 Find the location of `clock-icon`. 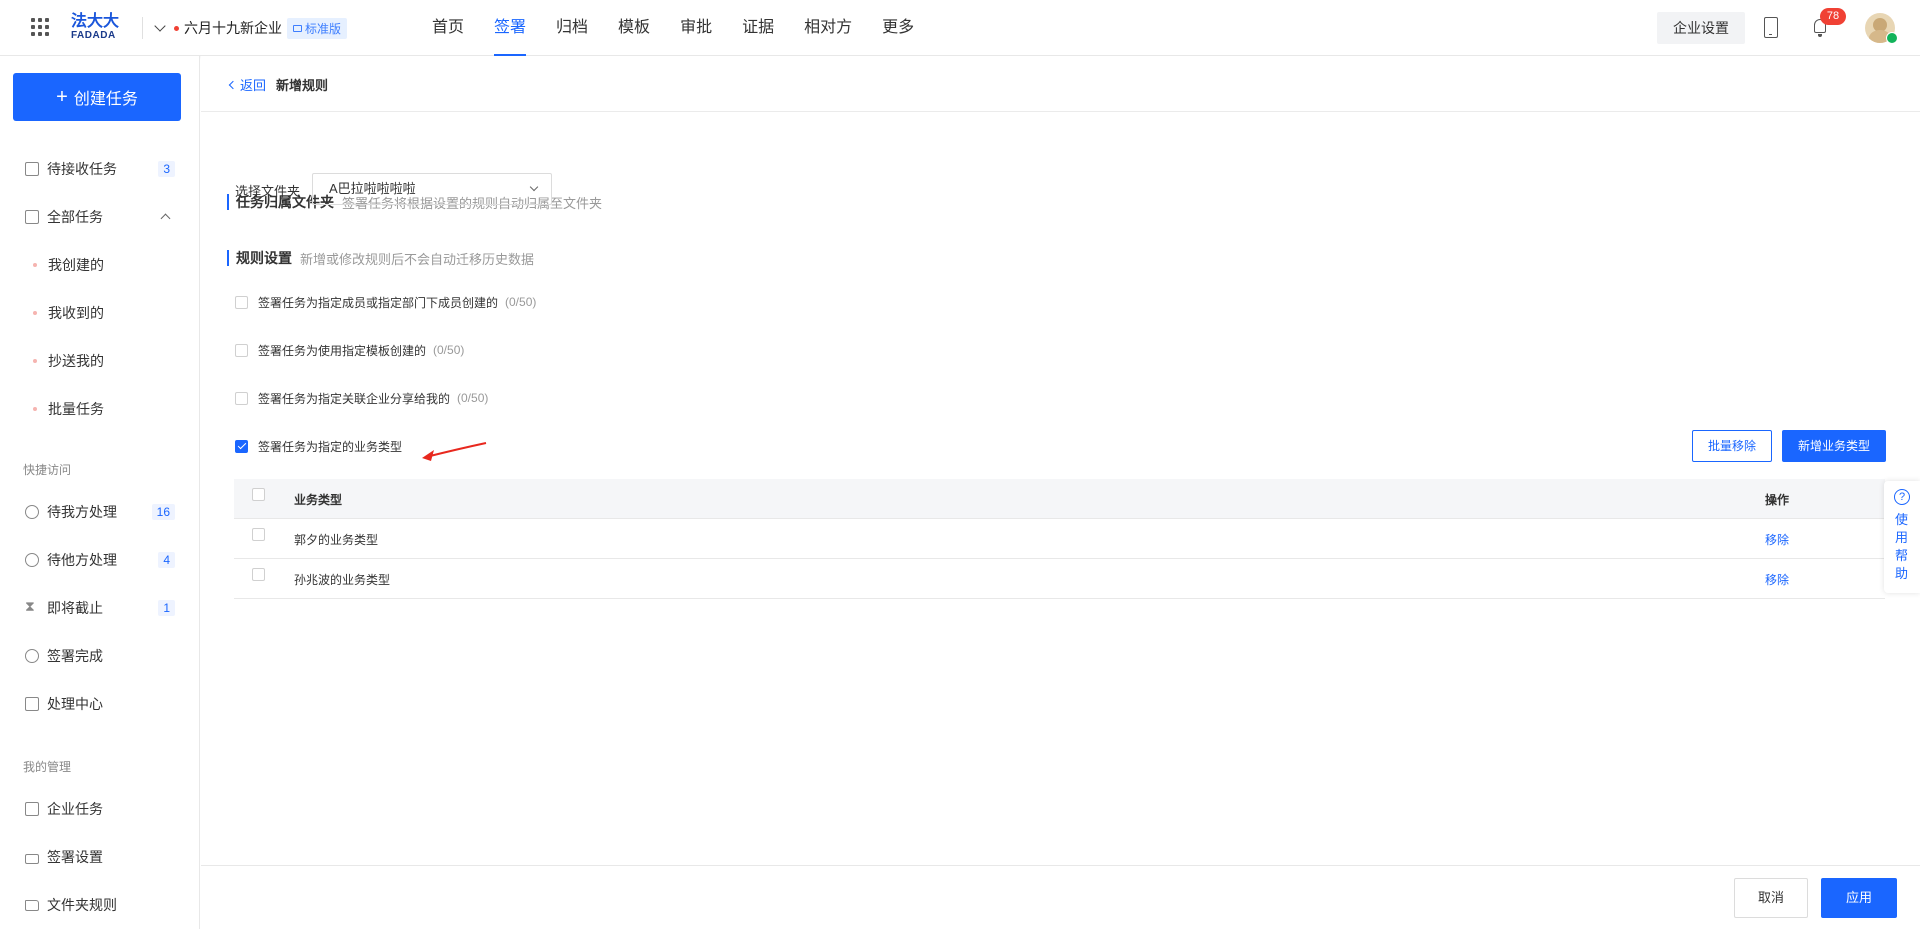

clock-icon is located at coordinates (32, 560).